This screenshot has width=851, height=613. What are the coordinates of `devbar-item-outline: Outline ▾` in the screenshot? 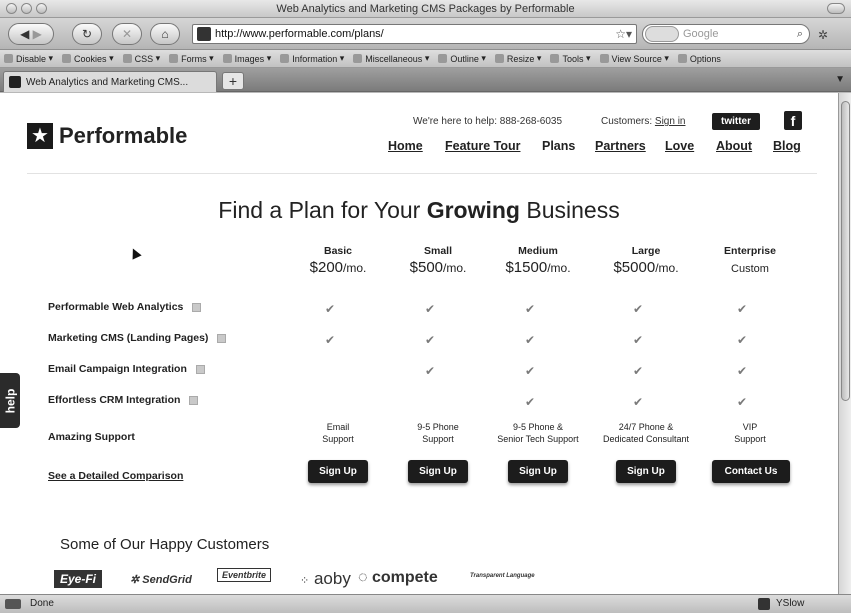 It's located at (462, 58).